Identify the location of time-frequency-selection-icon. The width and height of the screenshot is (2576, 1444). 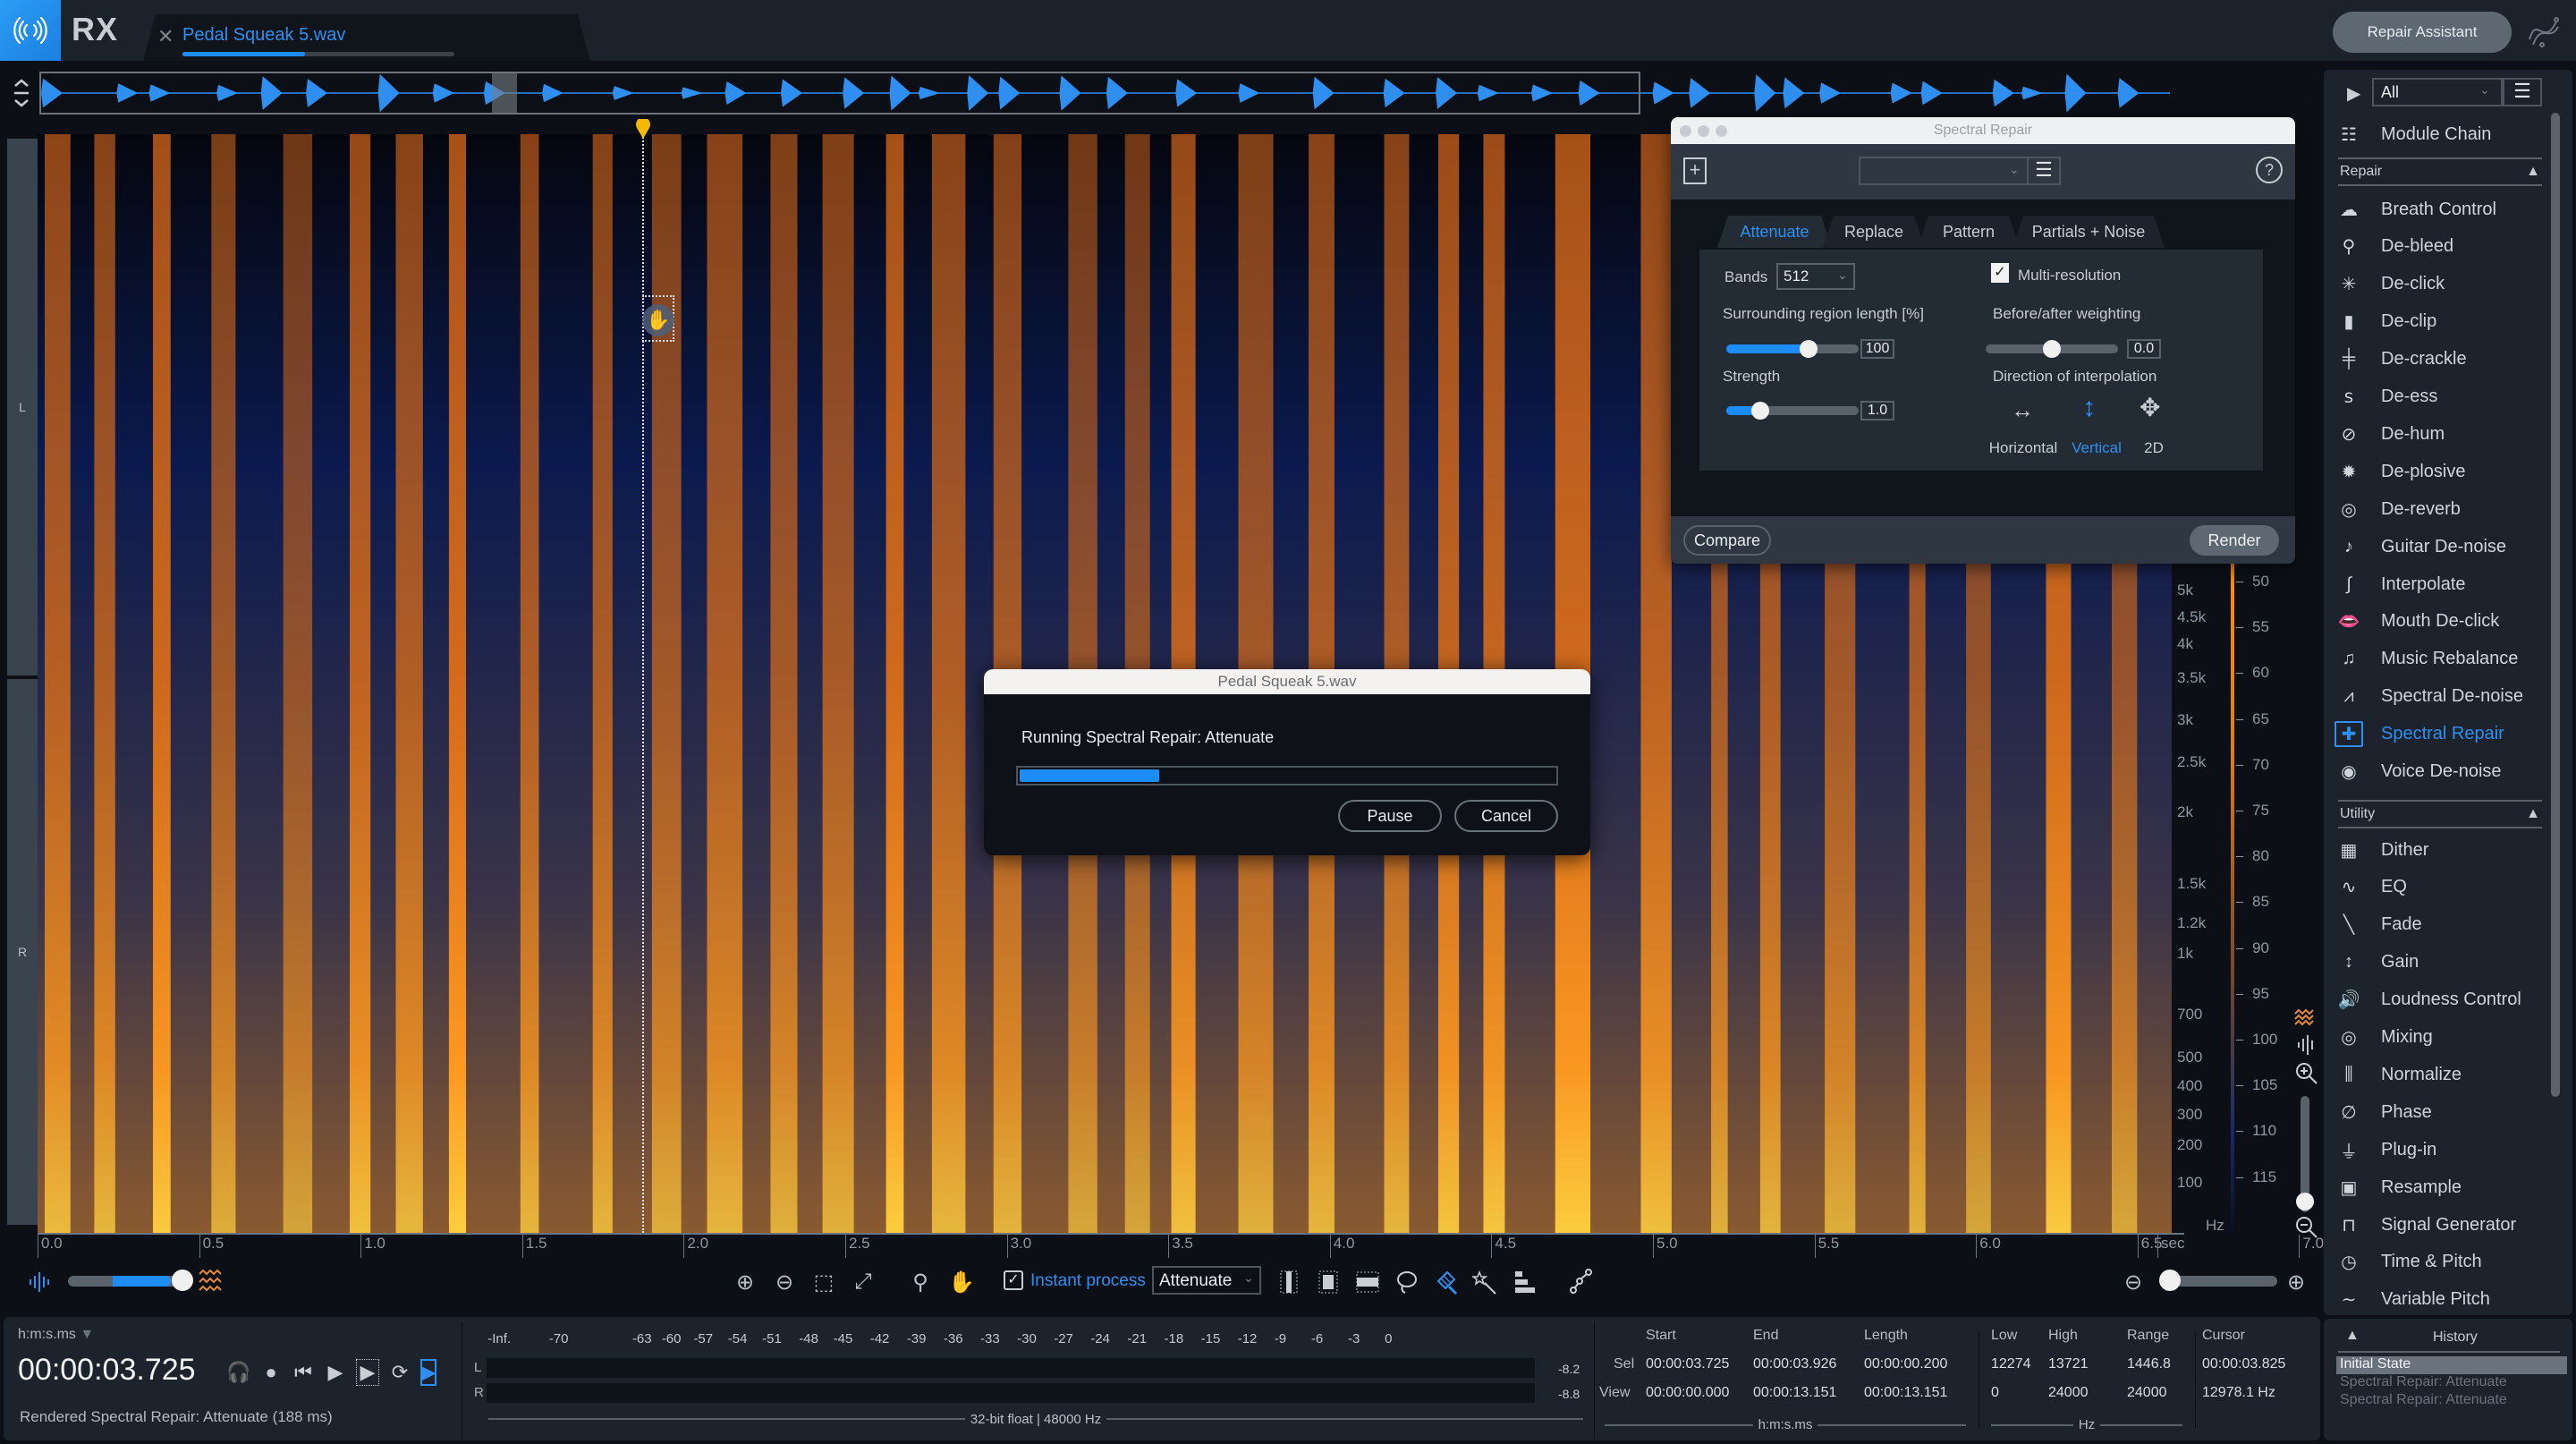
(1328, 1282).